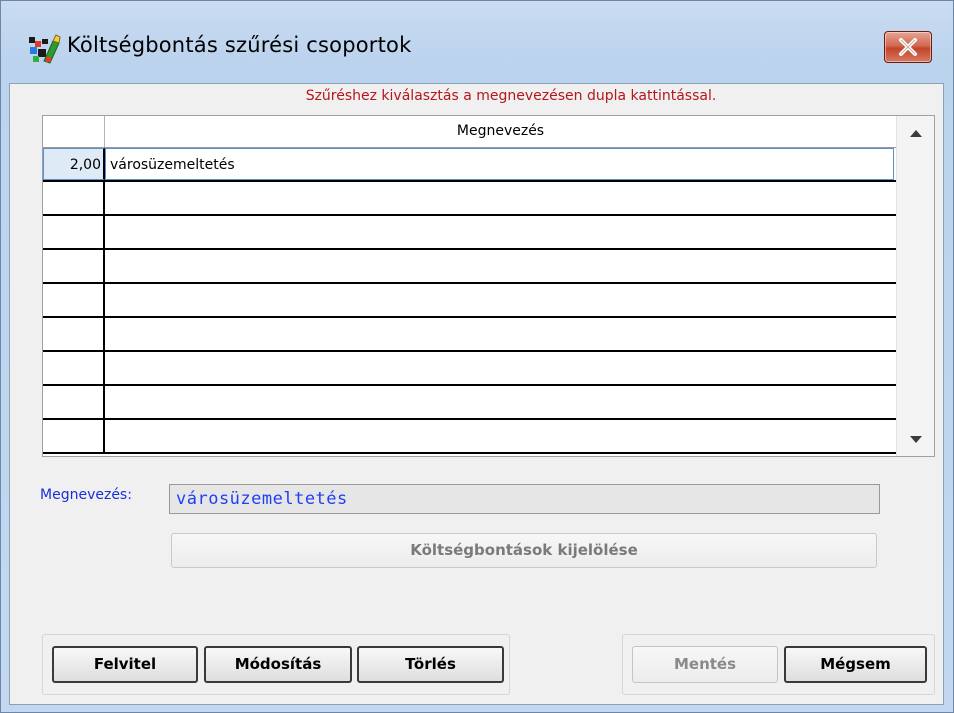 This screenshot has height=713, width=954. I want to click on close-button, so click(908, 47).